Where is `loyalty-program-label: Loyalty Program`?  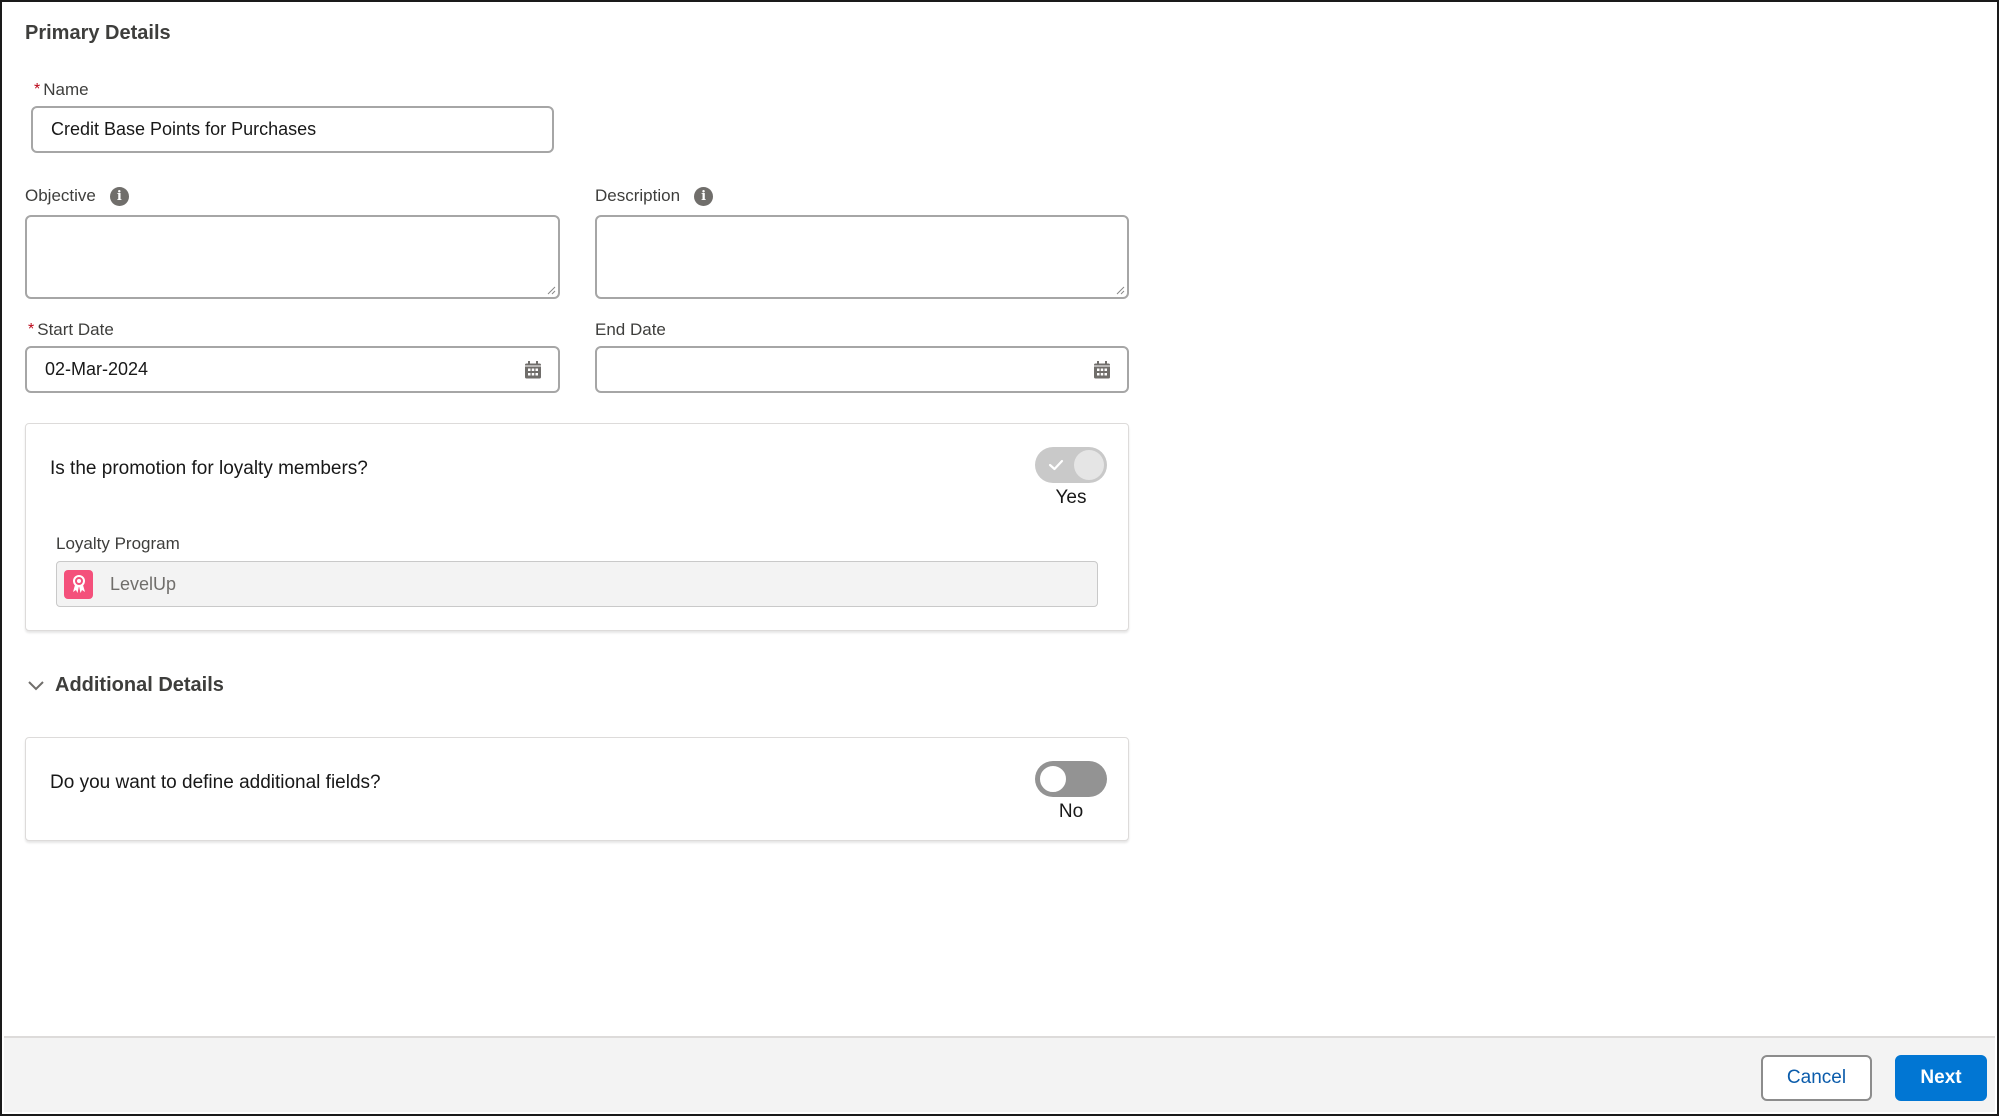 loyalty-program-label: Loyalty Program is located at coordinates (118, 544).